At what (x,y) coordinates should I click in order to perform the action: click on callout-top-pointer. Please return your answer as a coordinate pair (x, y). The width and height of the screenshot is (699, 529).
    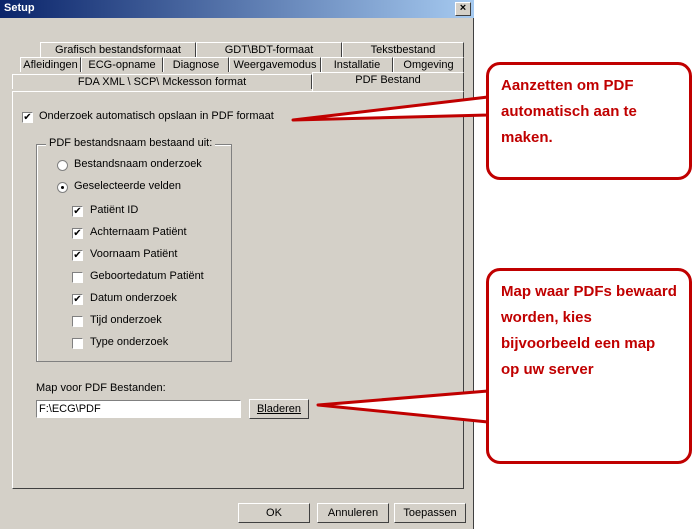
    Looking at the image, I should click on (390, 108).